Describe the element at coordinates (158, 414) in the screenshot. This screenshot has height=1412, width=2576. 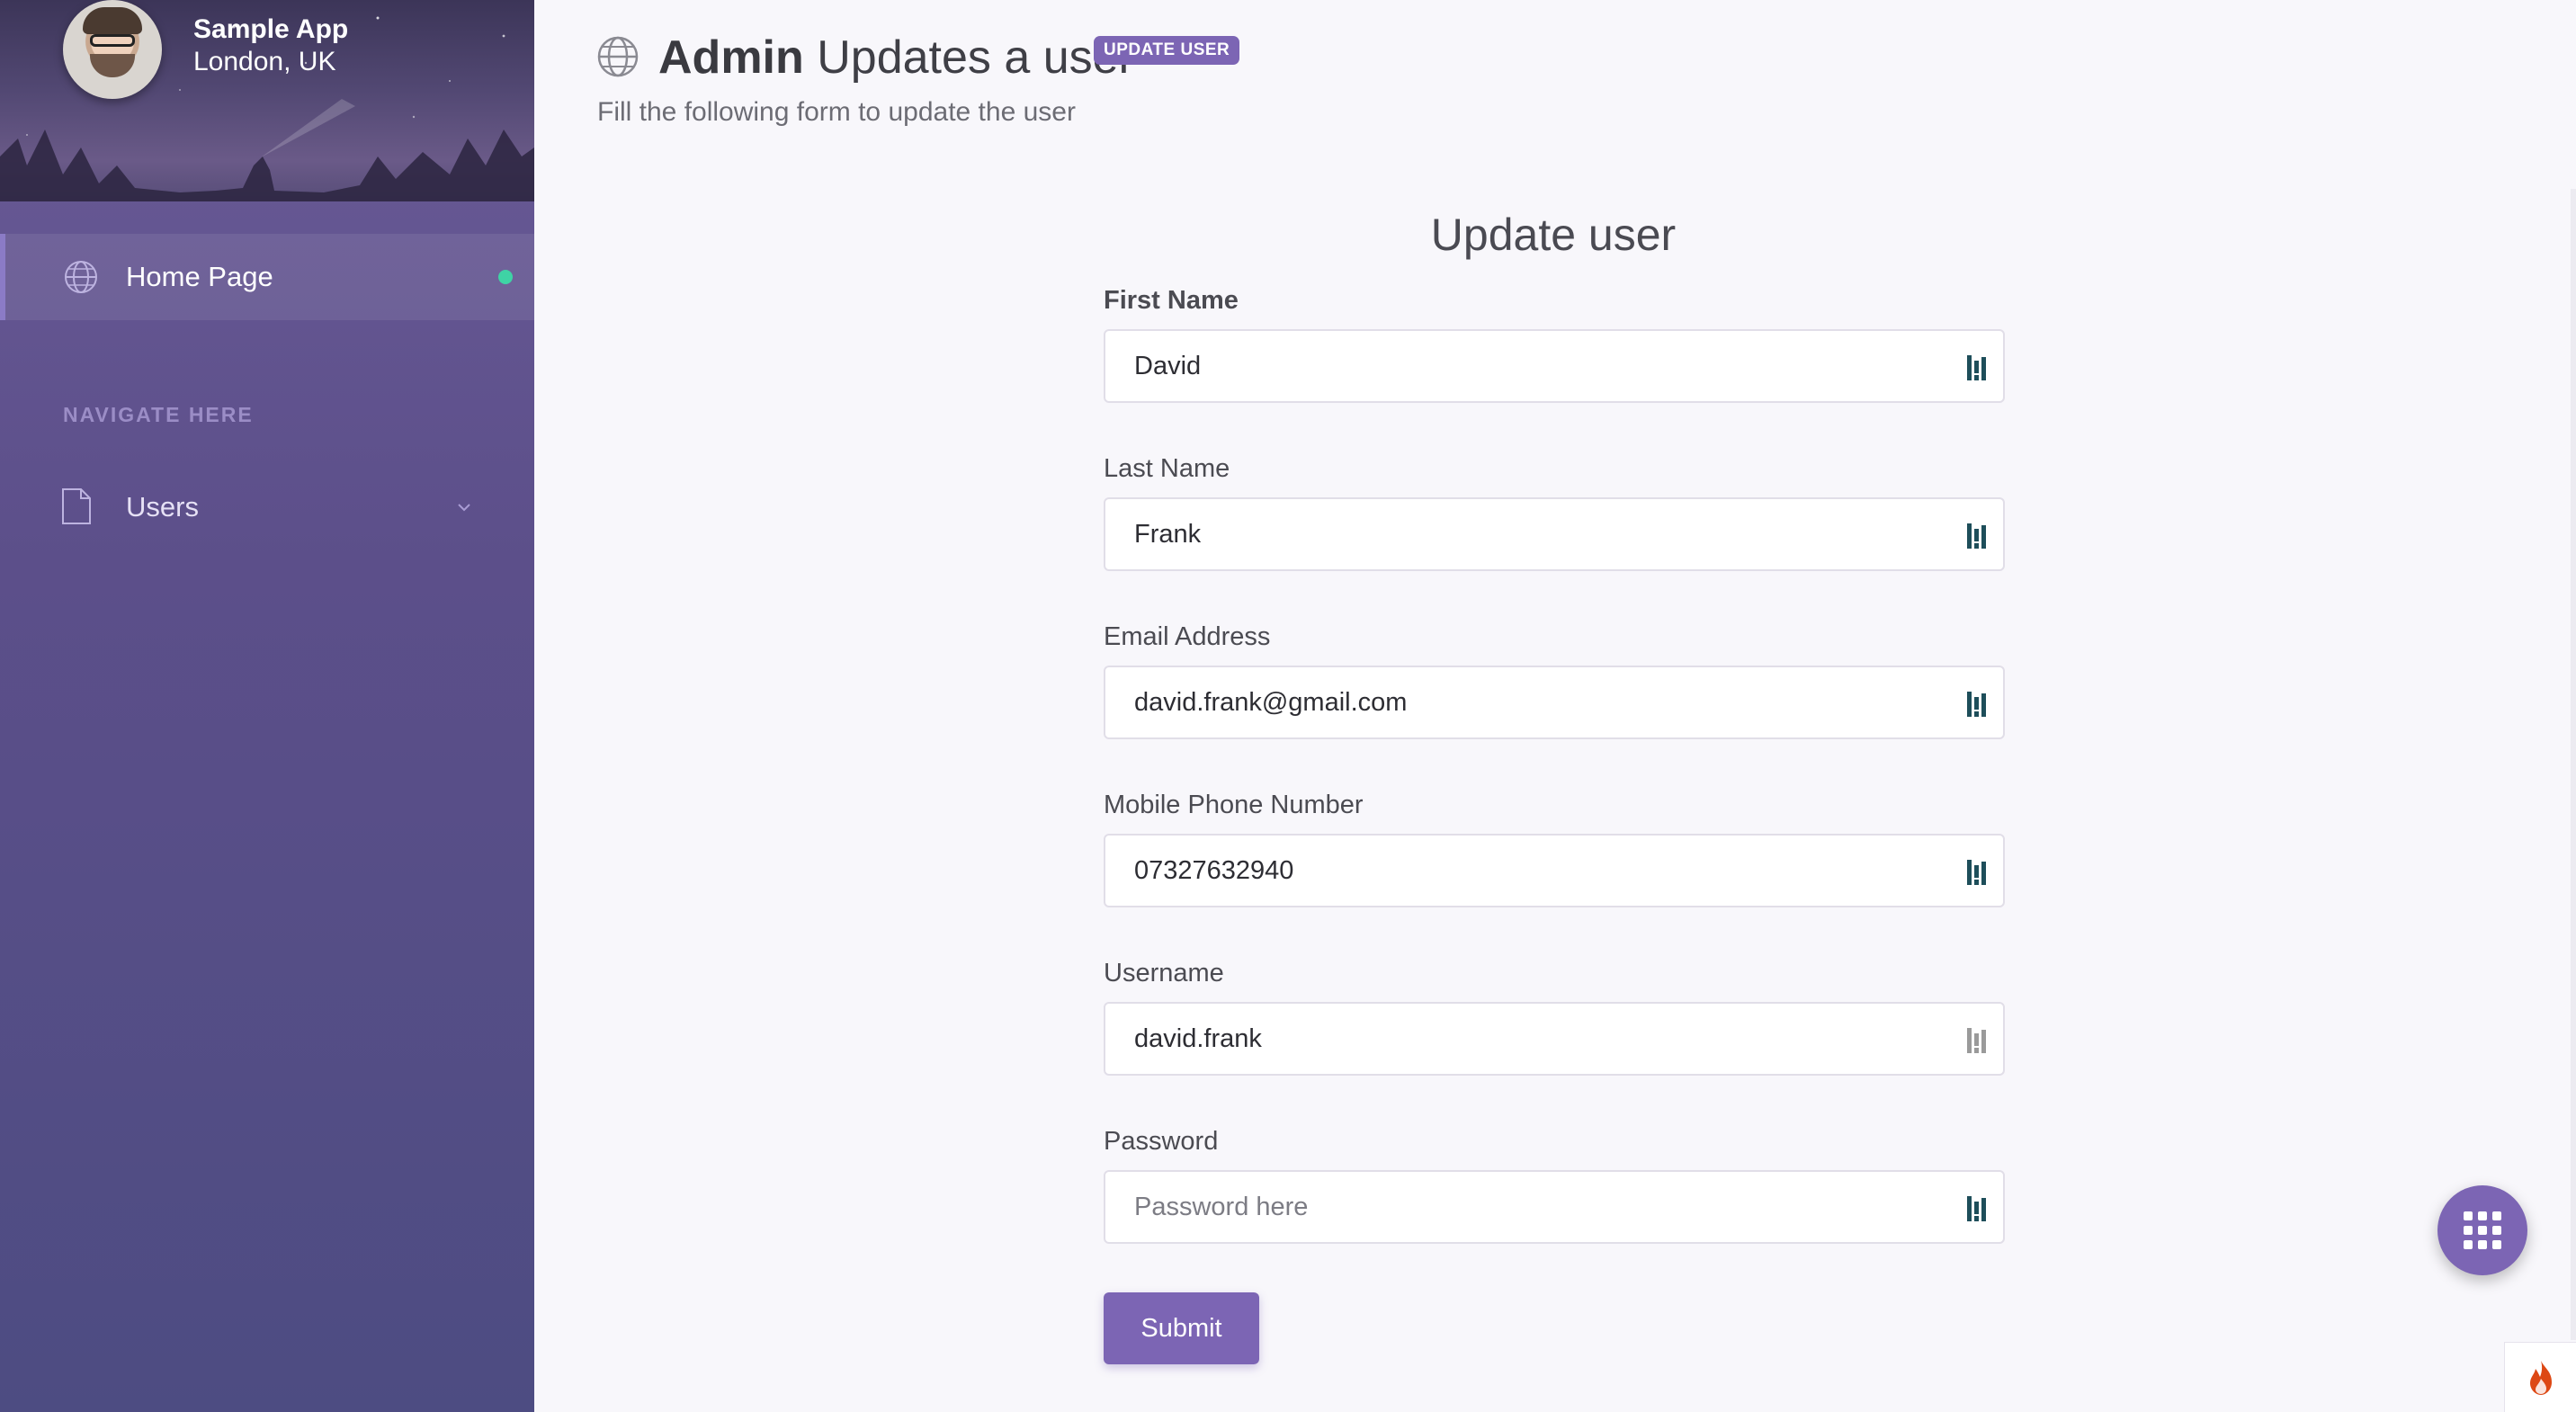
I see `nav-section-title: NAVIGATE HERE` at that location.